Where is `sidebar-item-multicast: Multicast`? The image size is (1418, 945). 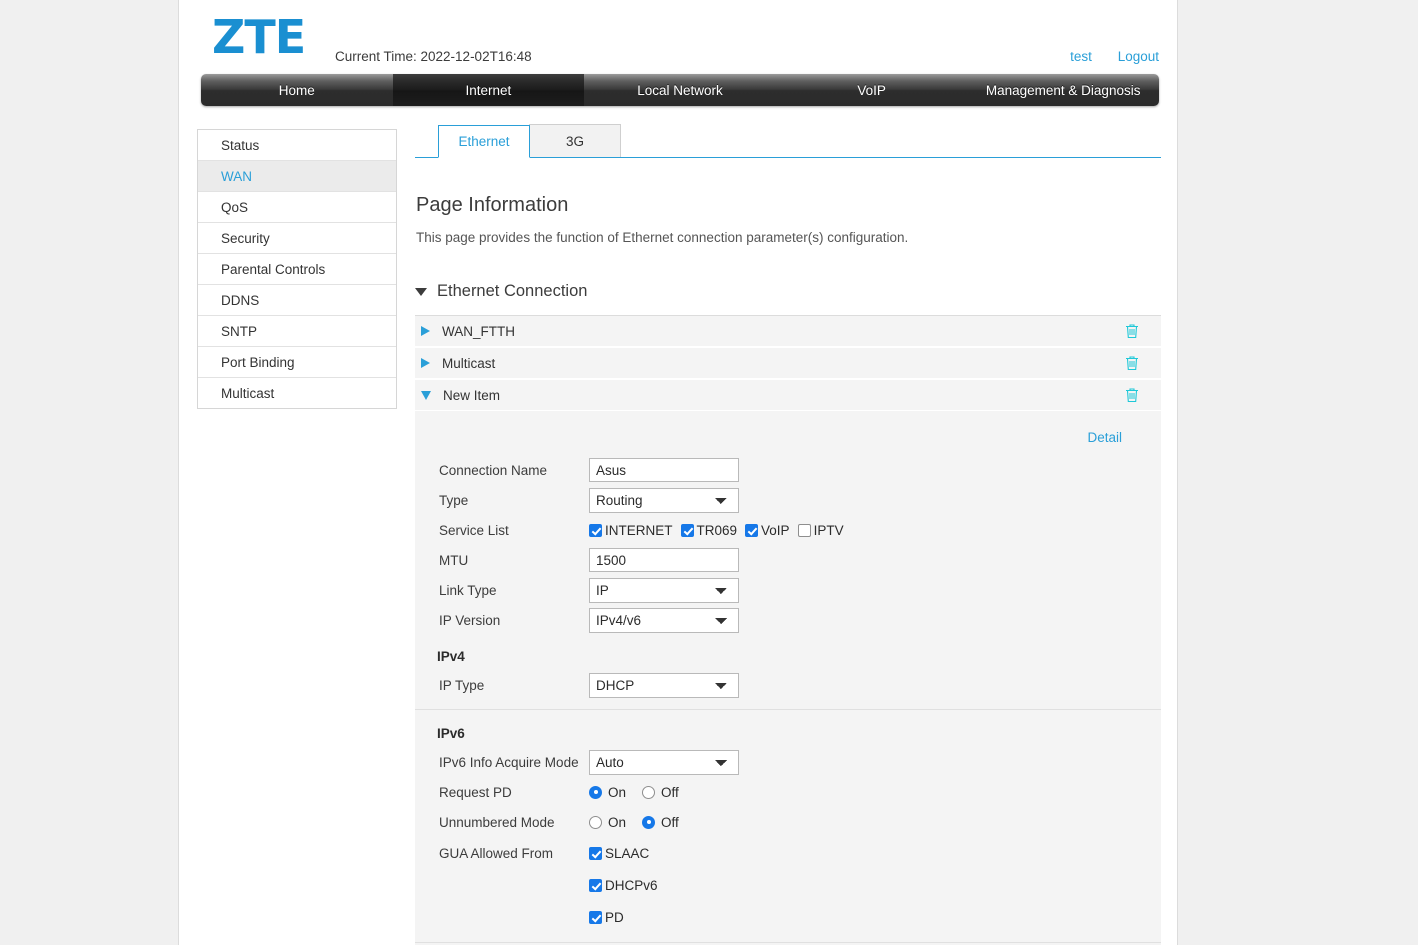 sidebar-item-multicast: Multicast is located at coordinates (297, 393).